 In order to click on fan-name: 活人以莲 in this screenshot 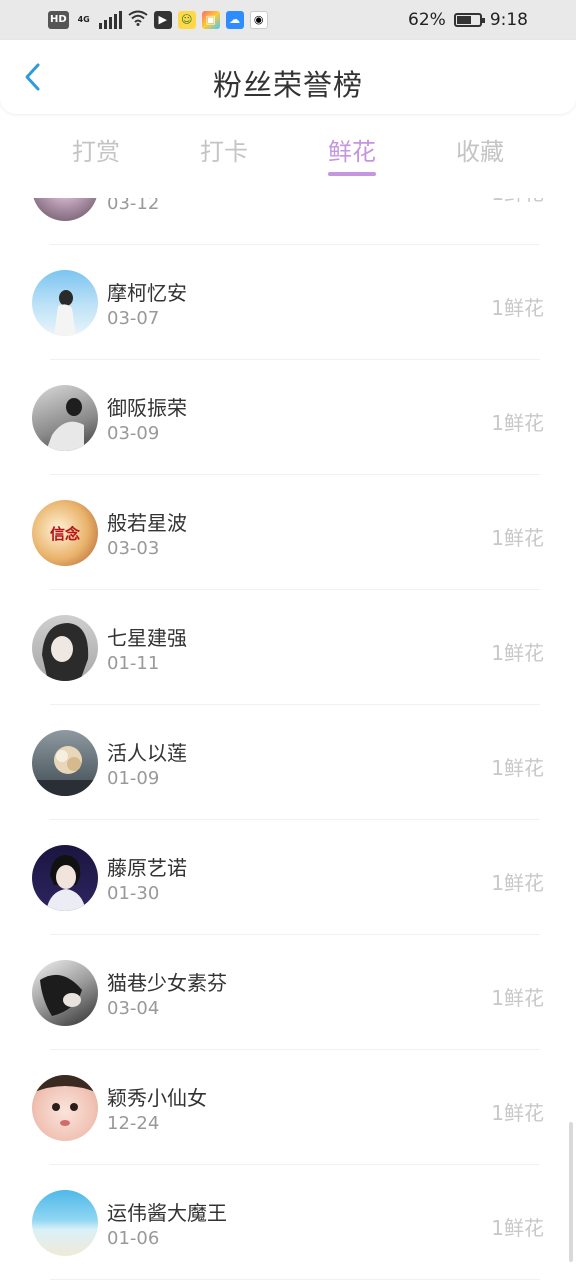, I will do `click(147, 753)`.